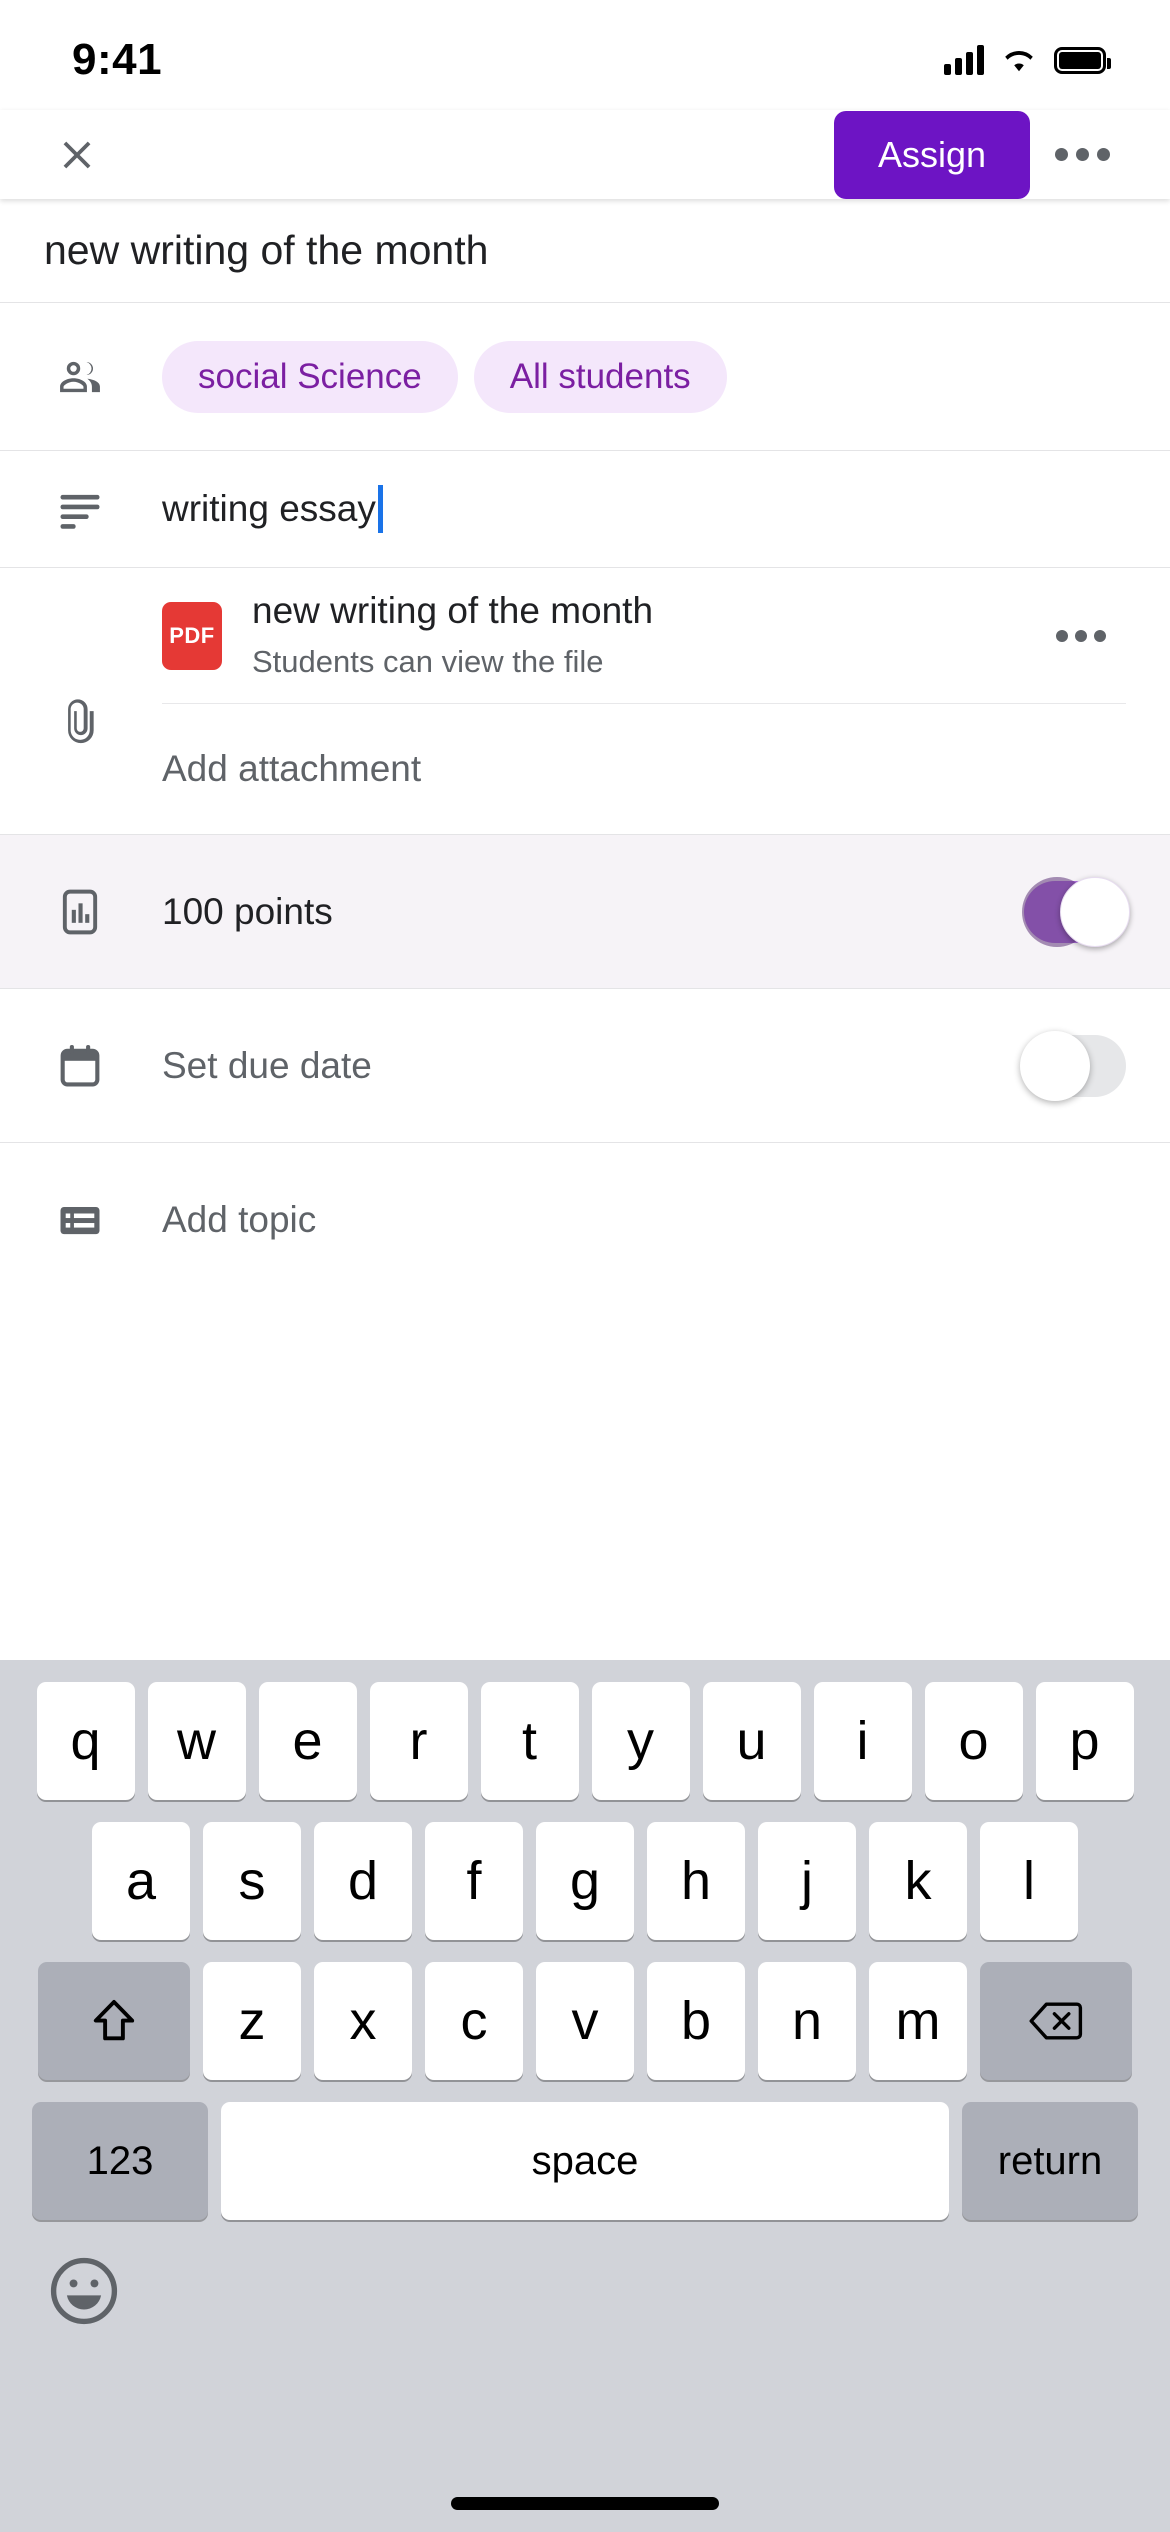  What do you see at coordinates (247, 911) in the screenshot?
I see `points-label: 100 points` at bounding box center [247, 911].